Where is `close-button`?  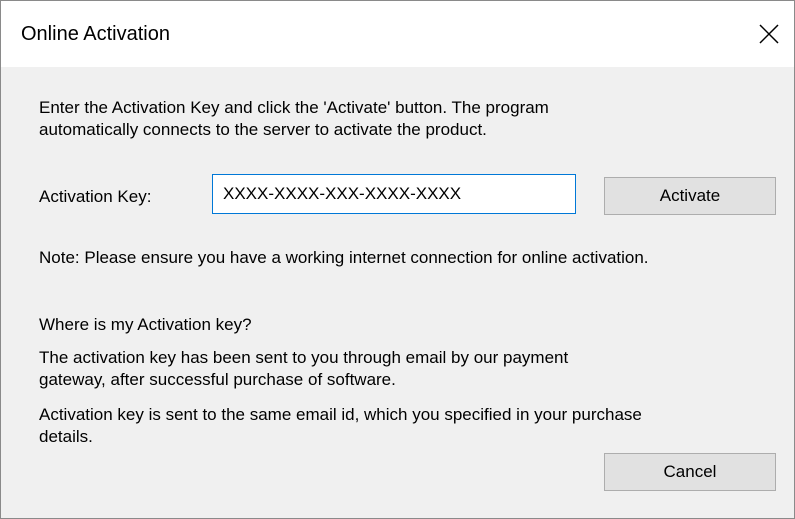 close-button is located at coordinates (771, 34).